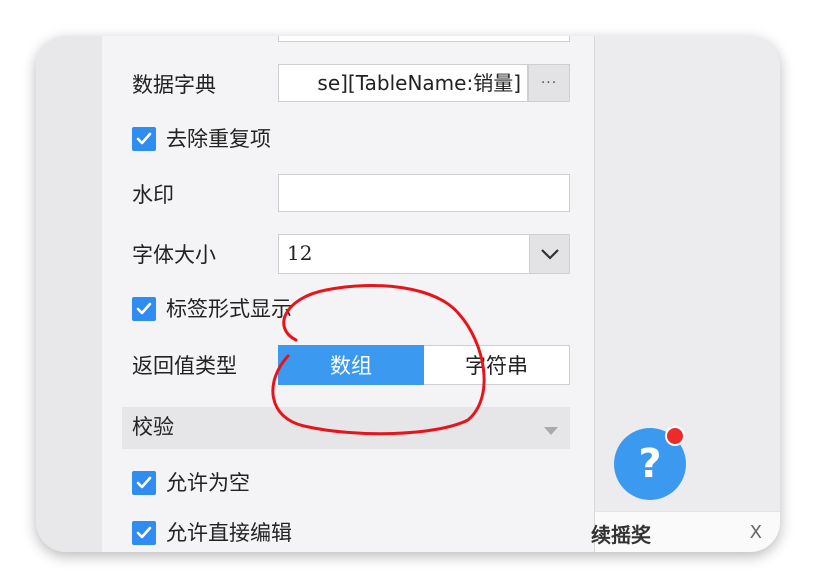 This screenshot has width=816, height=588. What do you see at coordinates (419, 83) in the screenshot?
I see `data-dict-value: se][TableName:销量]` at bounding box center [419, 83].